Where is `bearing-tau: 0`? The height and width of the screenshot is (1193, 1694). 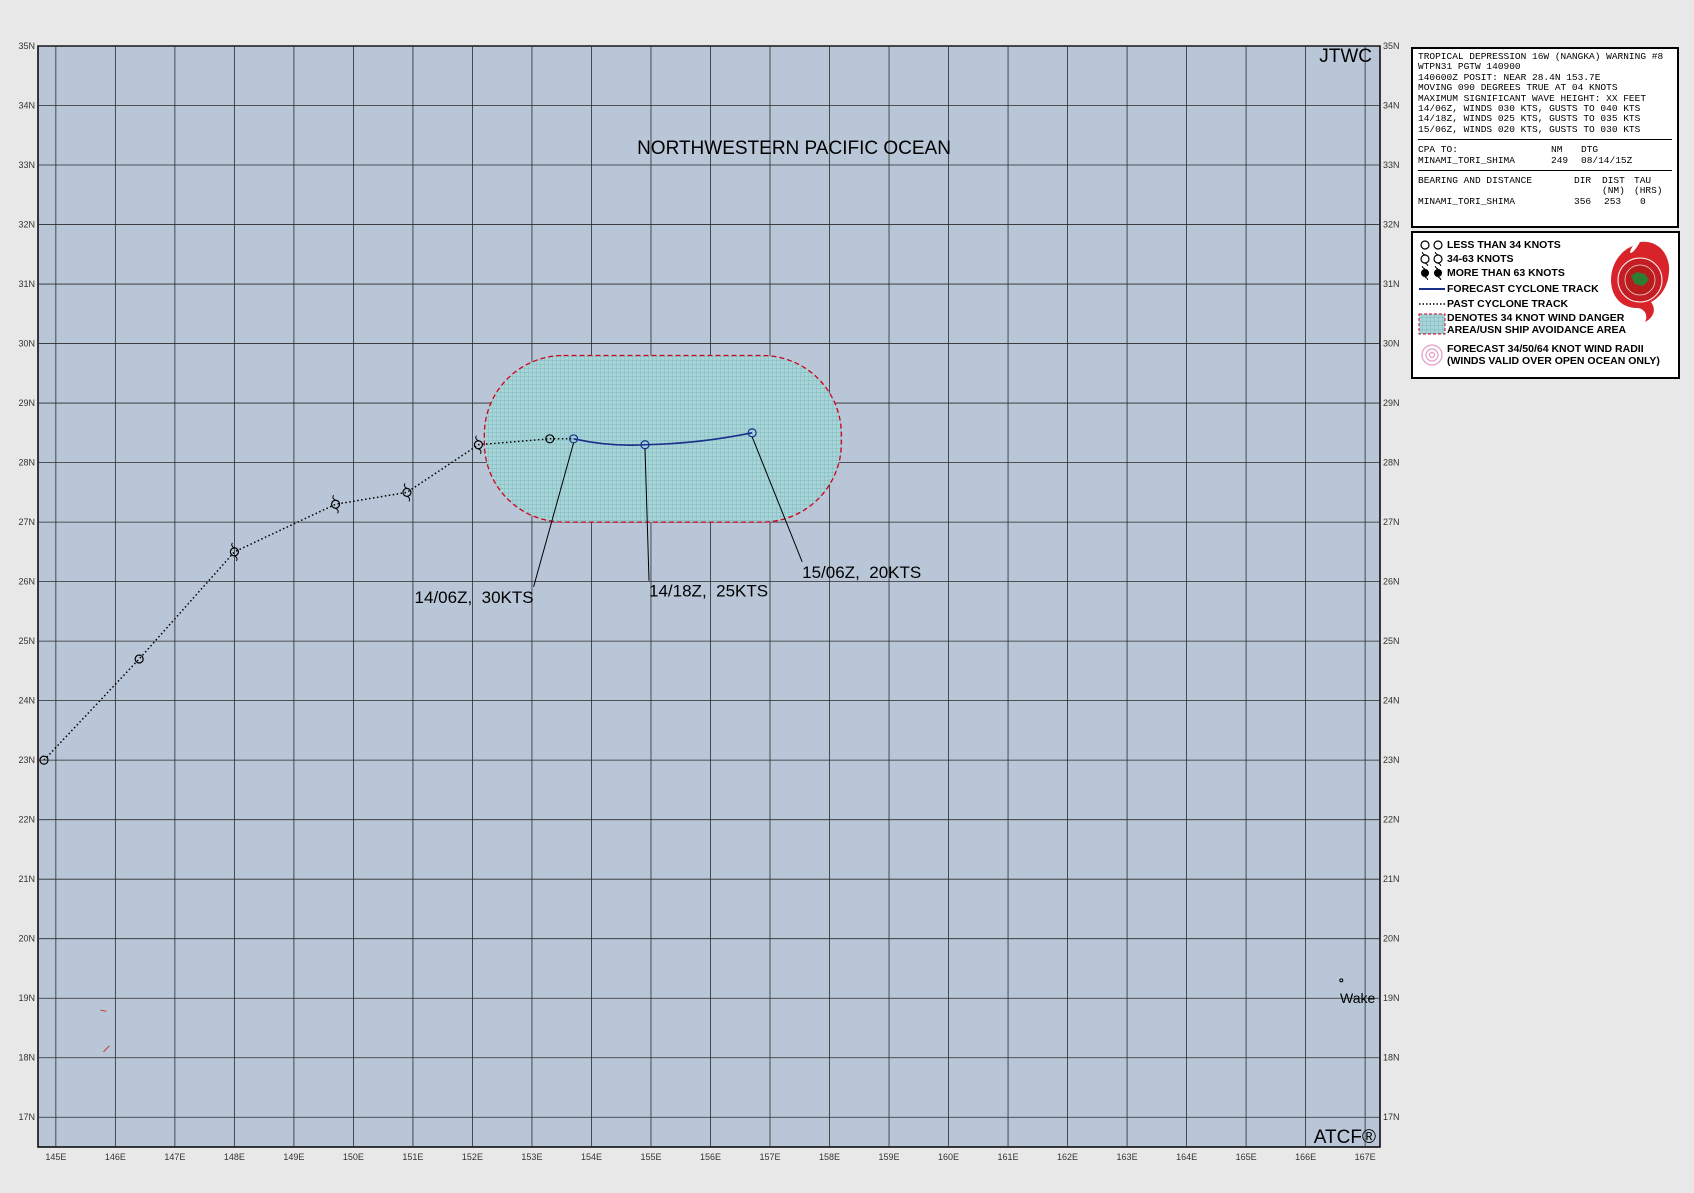 bearing-tau: 0 is located at coordinates (1643, 201).